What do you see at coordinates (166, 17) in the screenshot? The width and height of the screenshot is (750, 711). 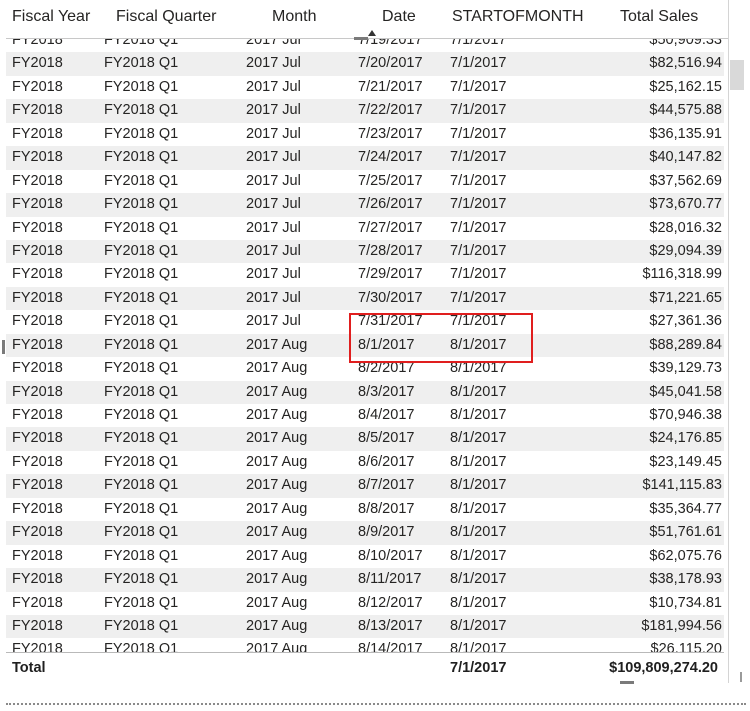 I see `column-header-fiscal-quarter: Fiscal Quarter` at bounding box center [166, 17].